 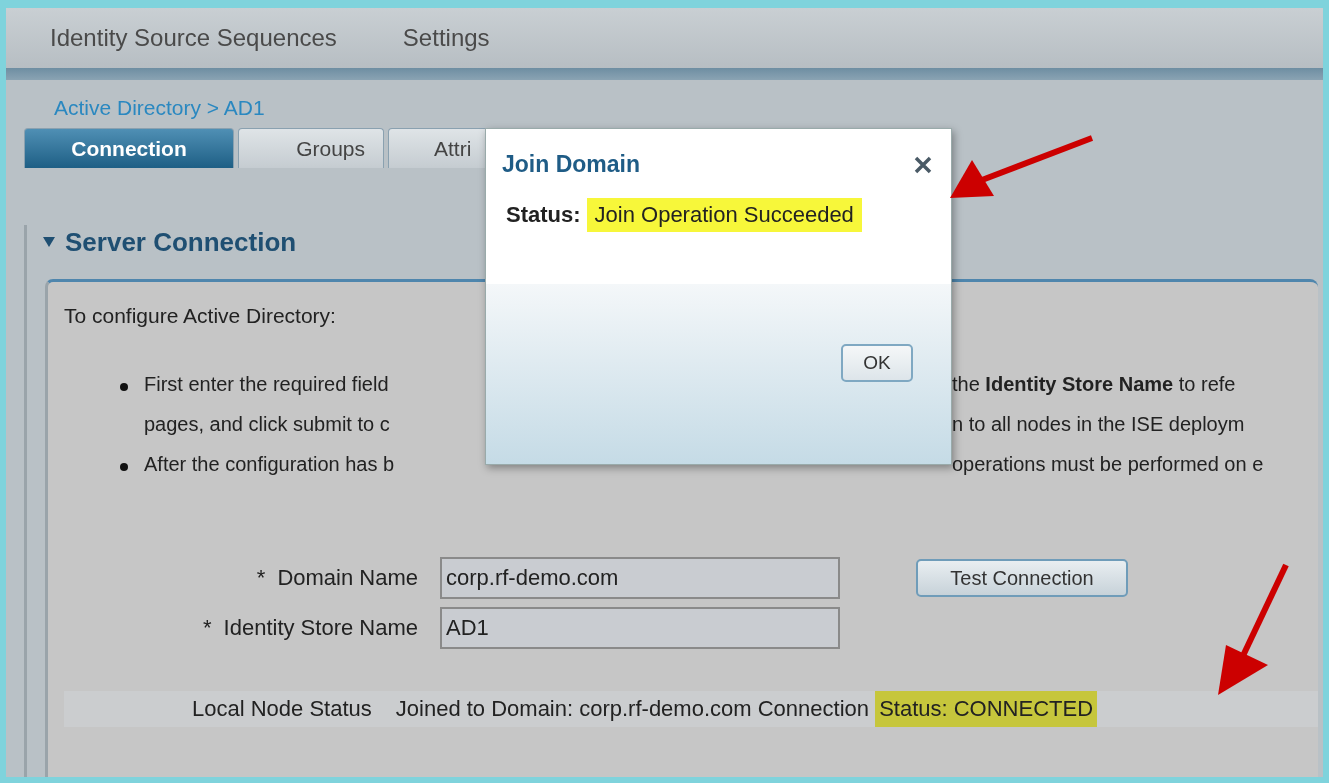 I want to click on section-title: Server Connection, so click(x=181, y=242).